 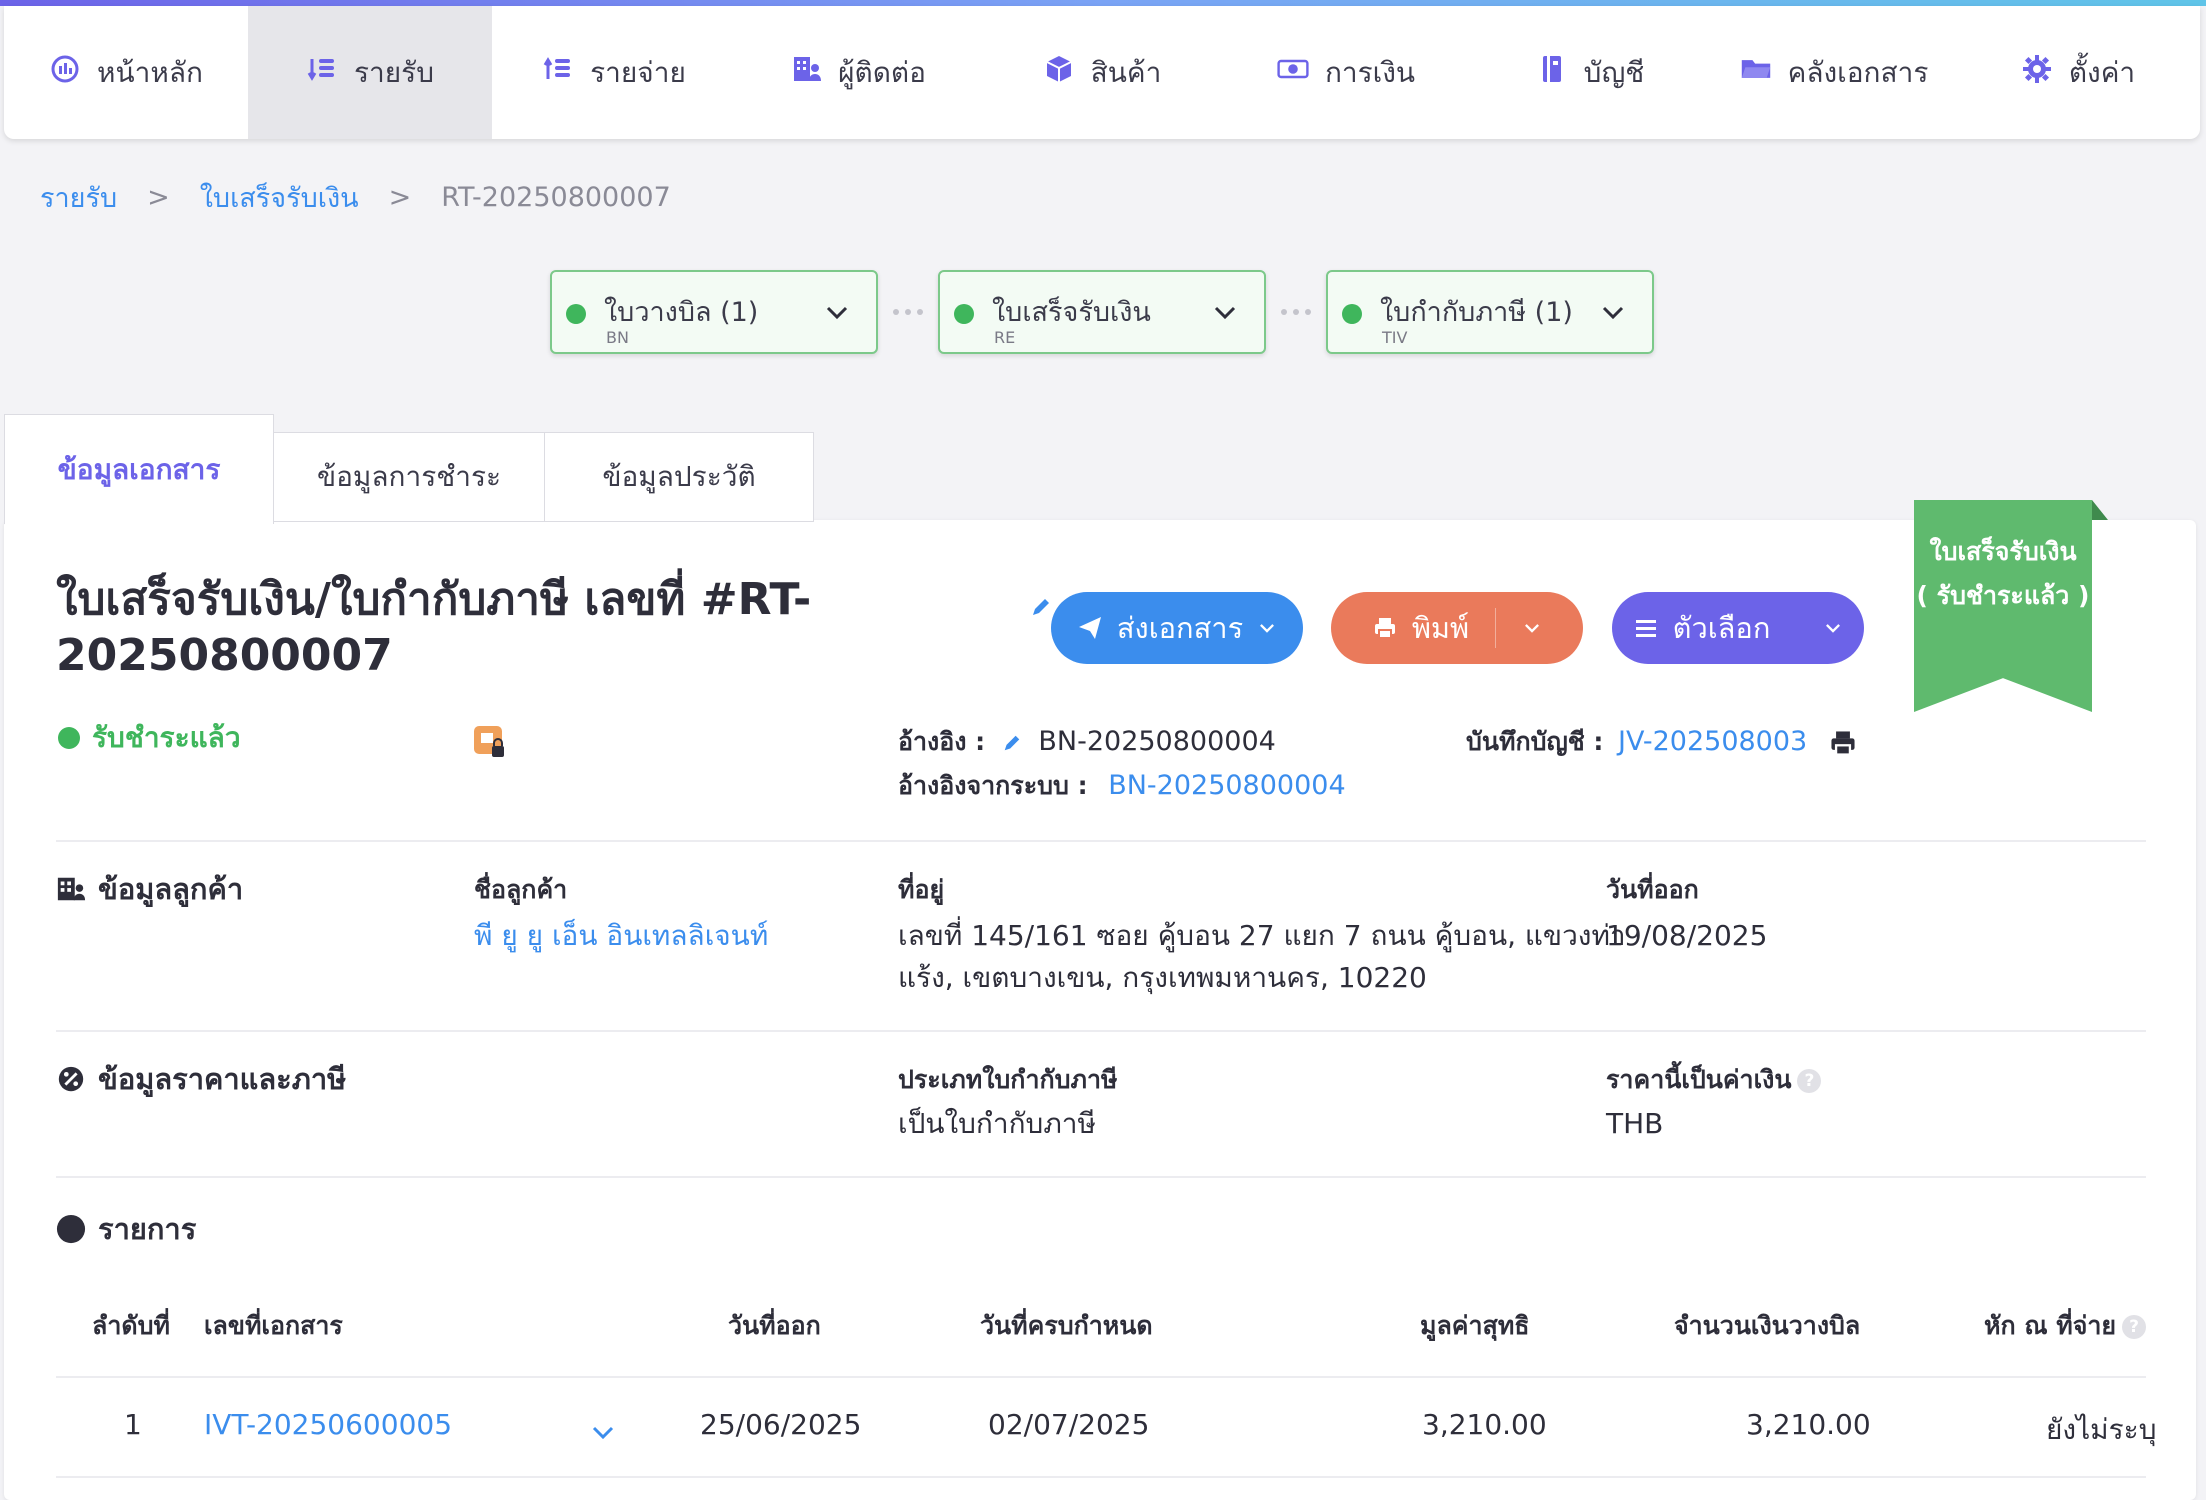 What do you see at coordinates (131, 1325) in the screenshot?
I see `column-header: ลำดับที่` at bounding box center [131, 1325].